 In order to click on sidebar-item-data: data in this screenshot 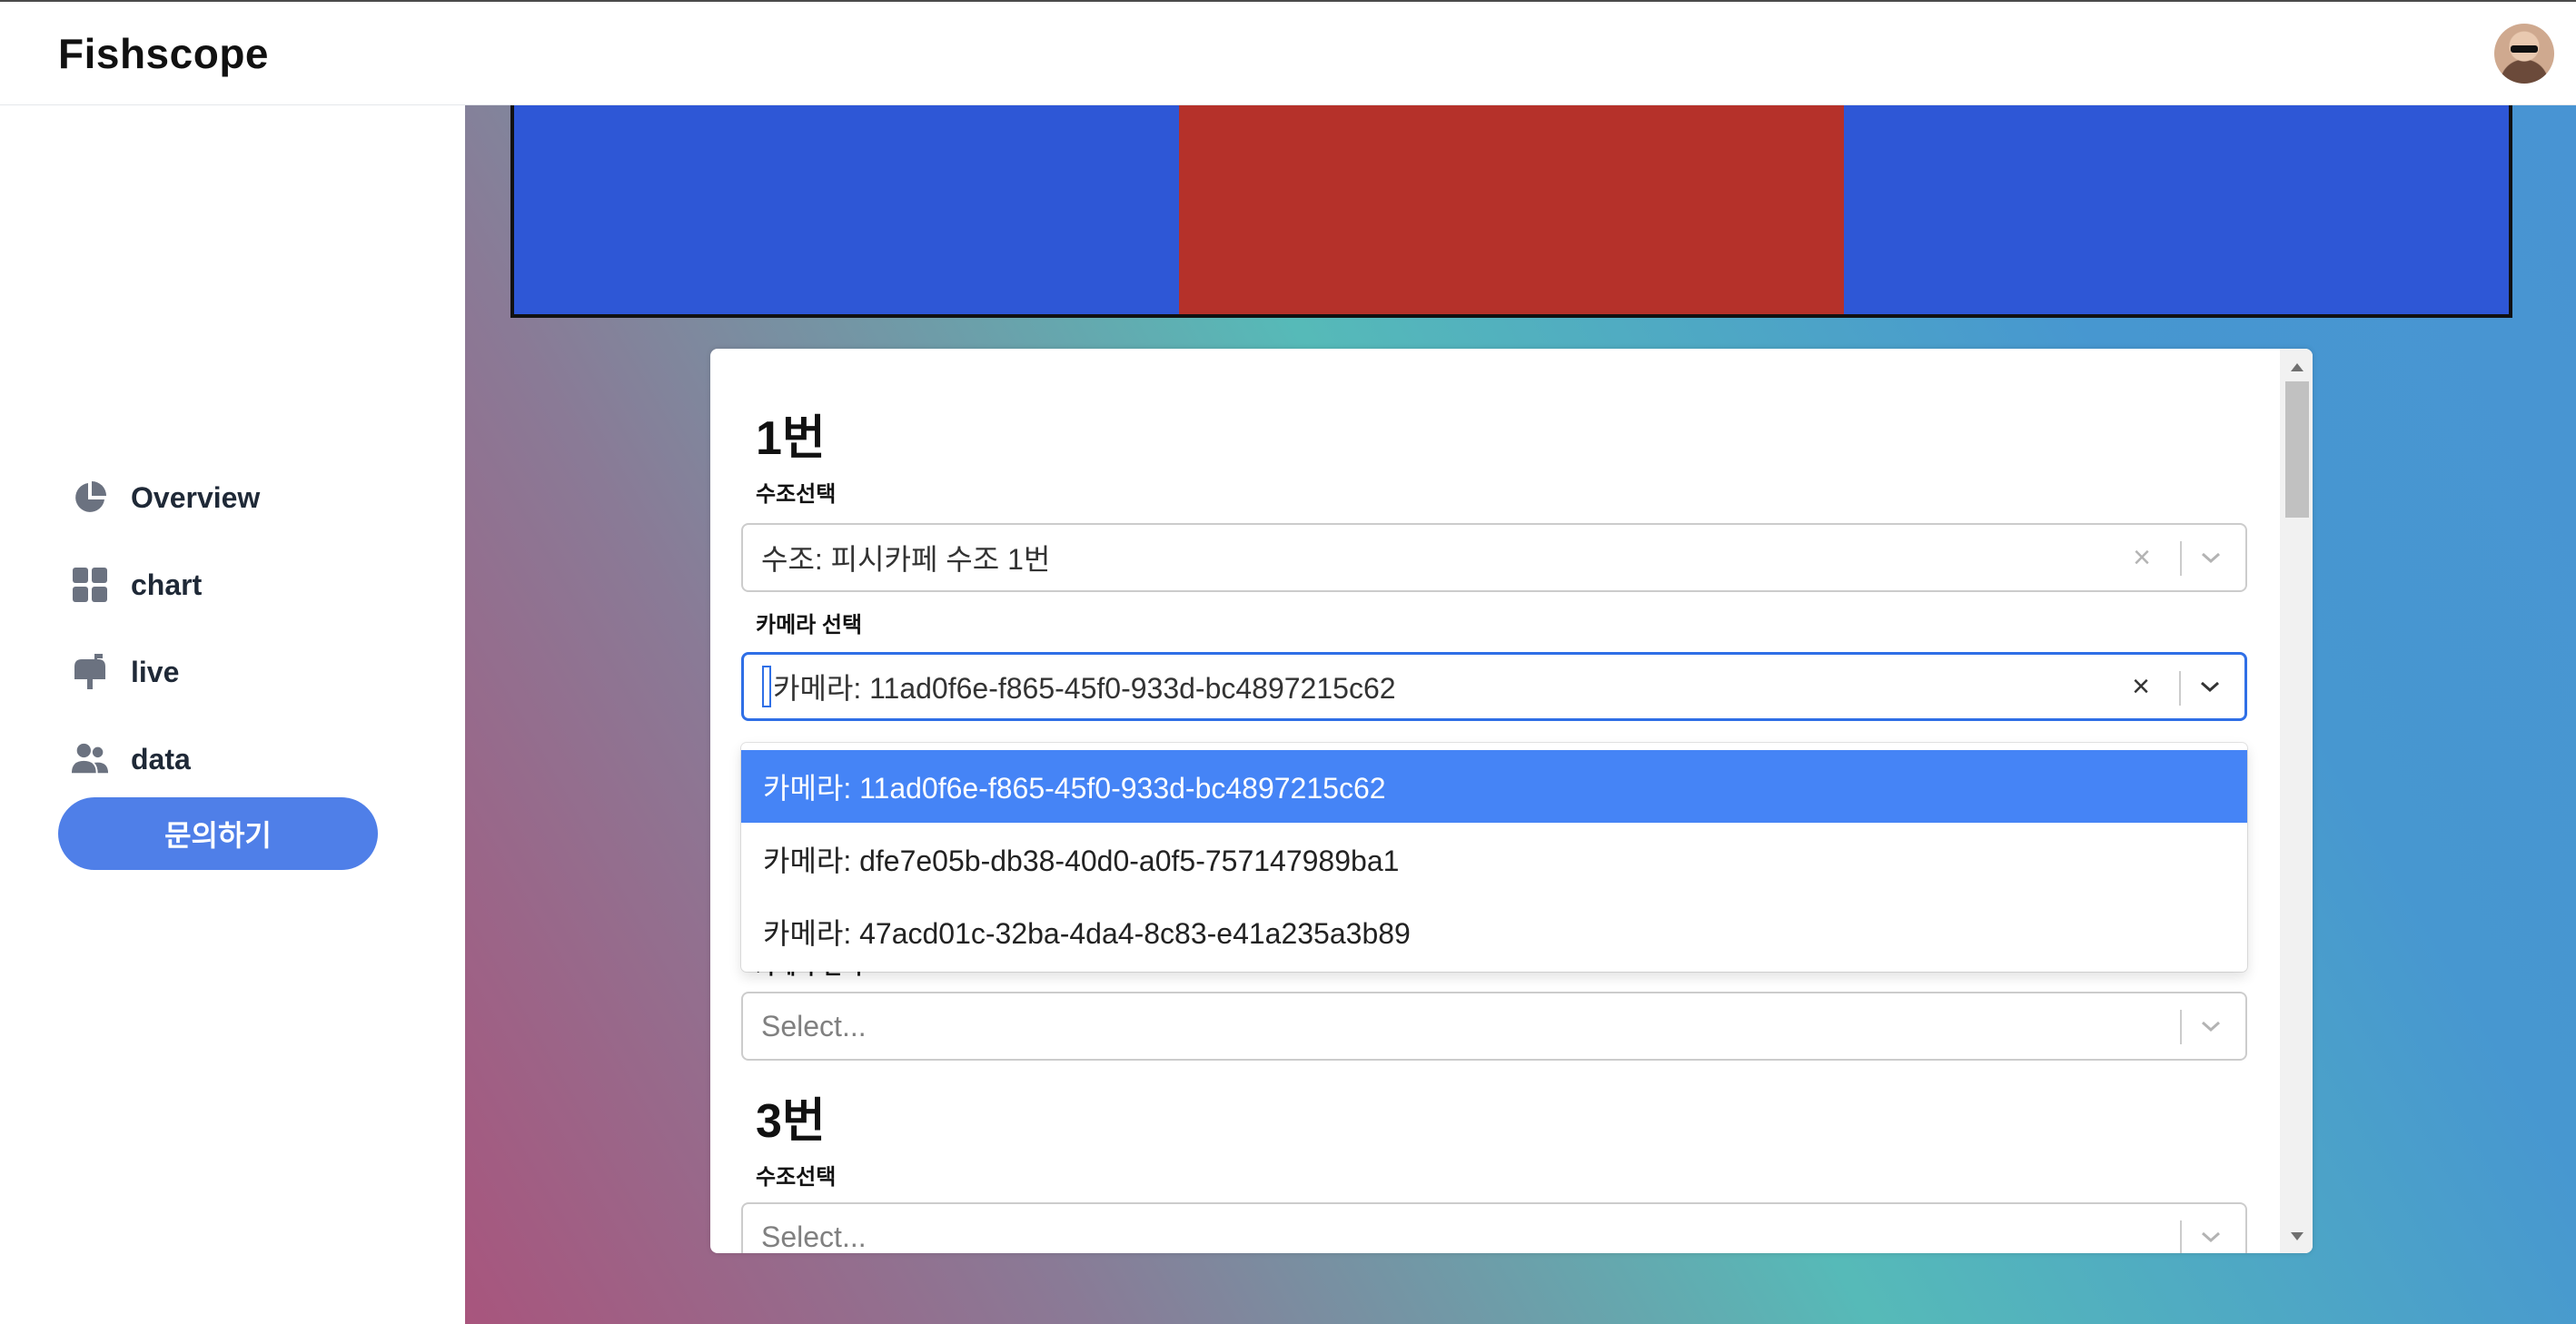, I will do `click(234, 759)`.